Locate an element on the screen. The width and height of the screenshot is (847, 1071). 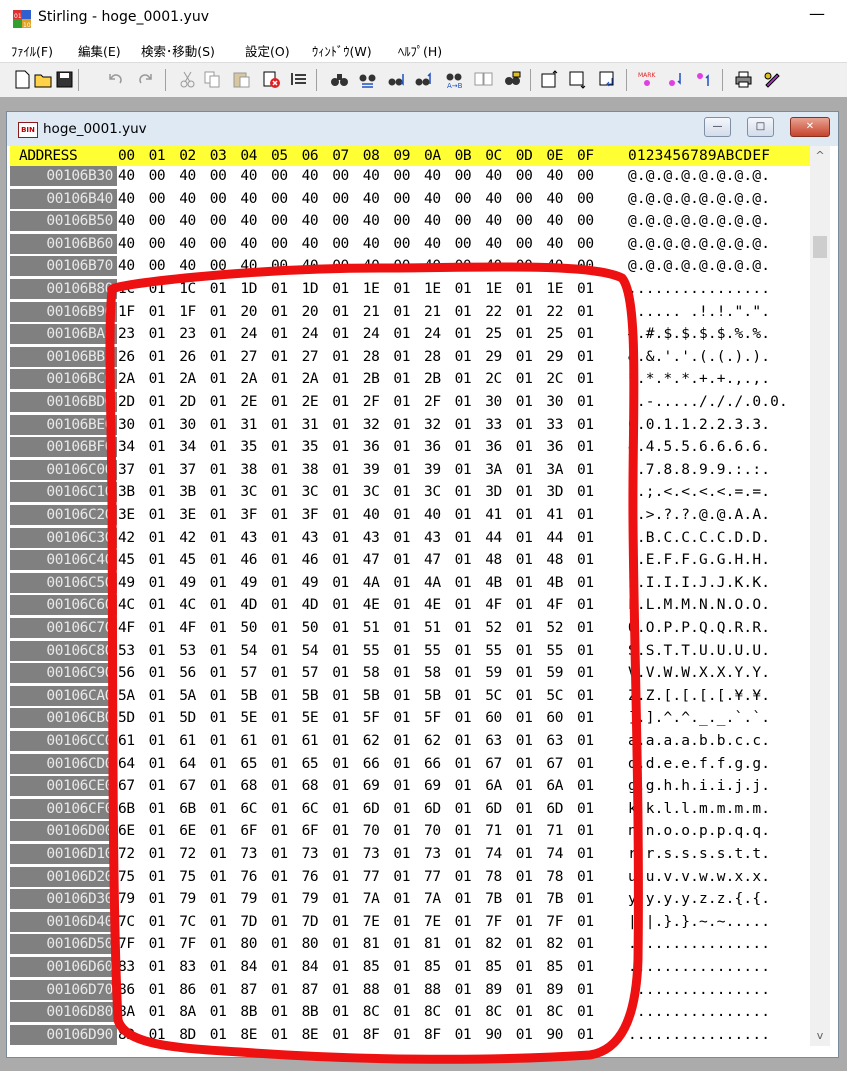
byte-cell: 6E is located at coordinates (126, 831).